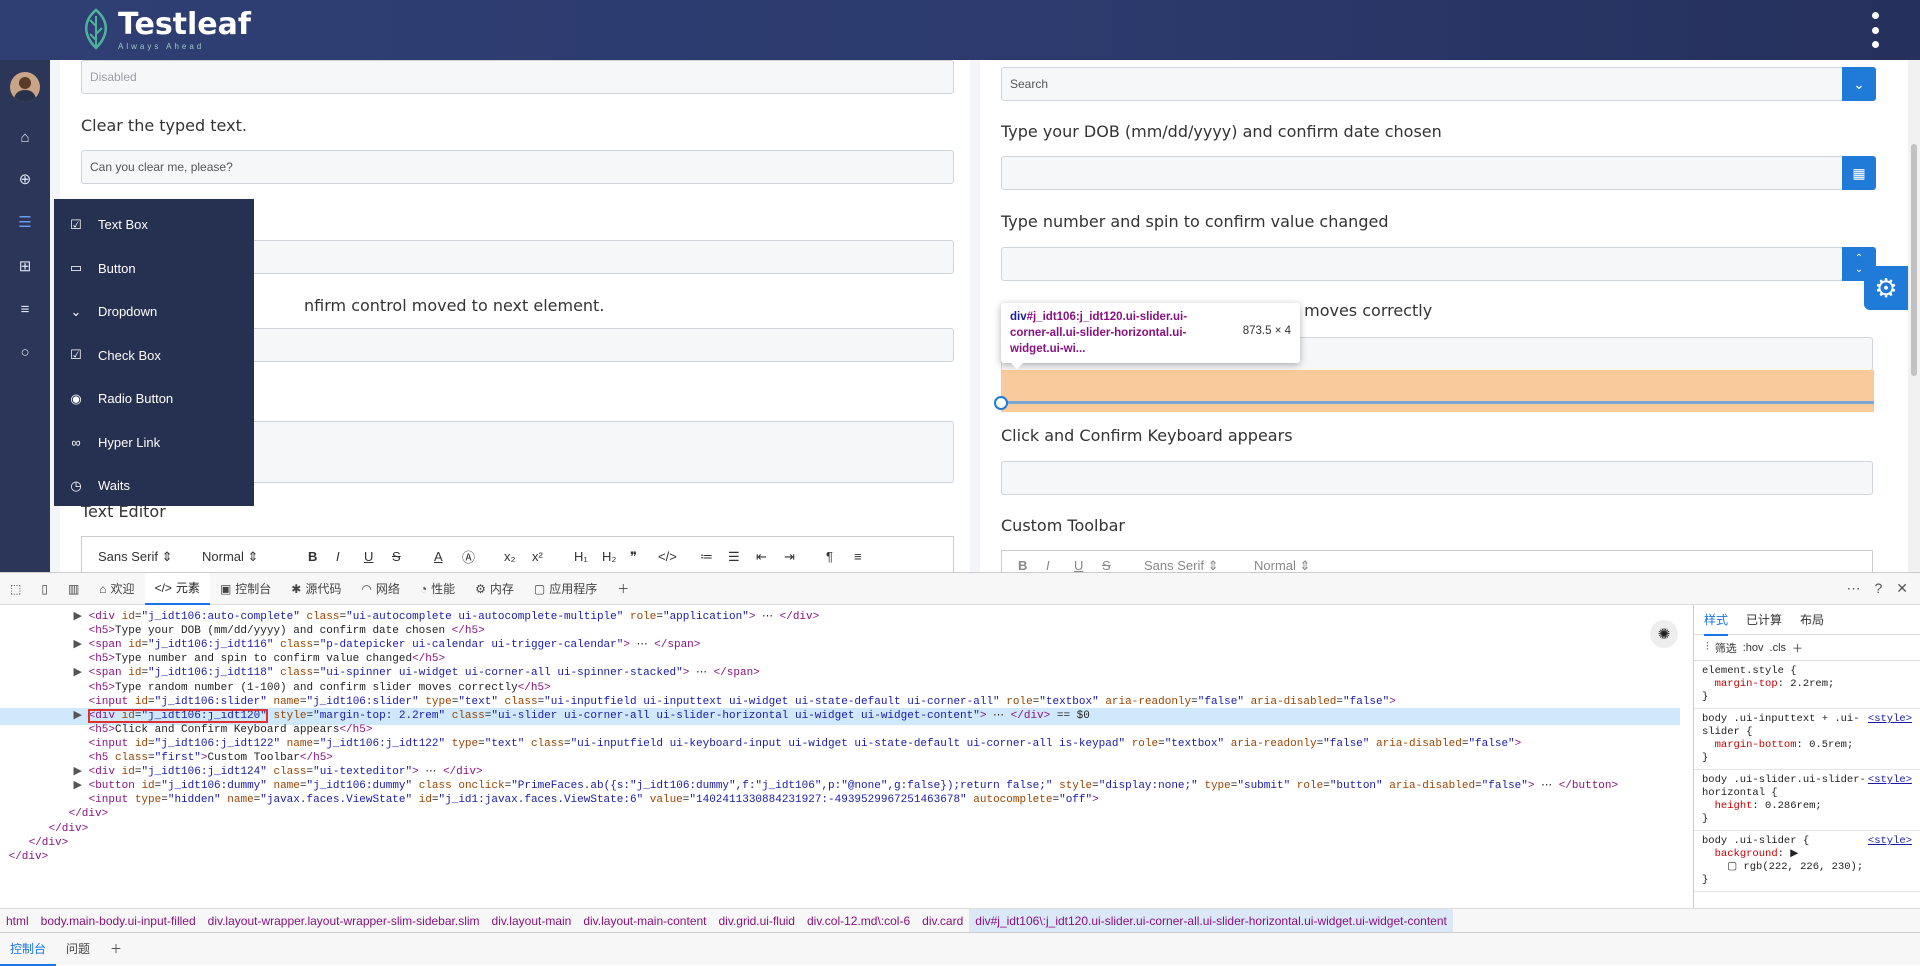 Image resolution: width=1920 pixels, height=966 pixels. I want to click on menu-button: ▭ Button, so click(154, 269).